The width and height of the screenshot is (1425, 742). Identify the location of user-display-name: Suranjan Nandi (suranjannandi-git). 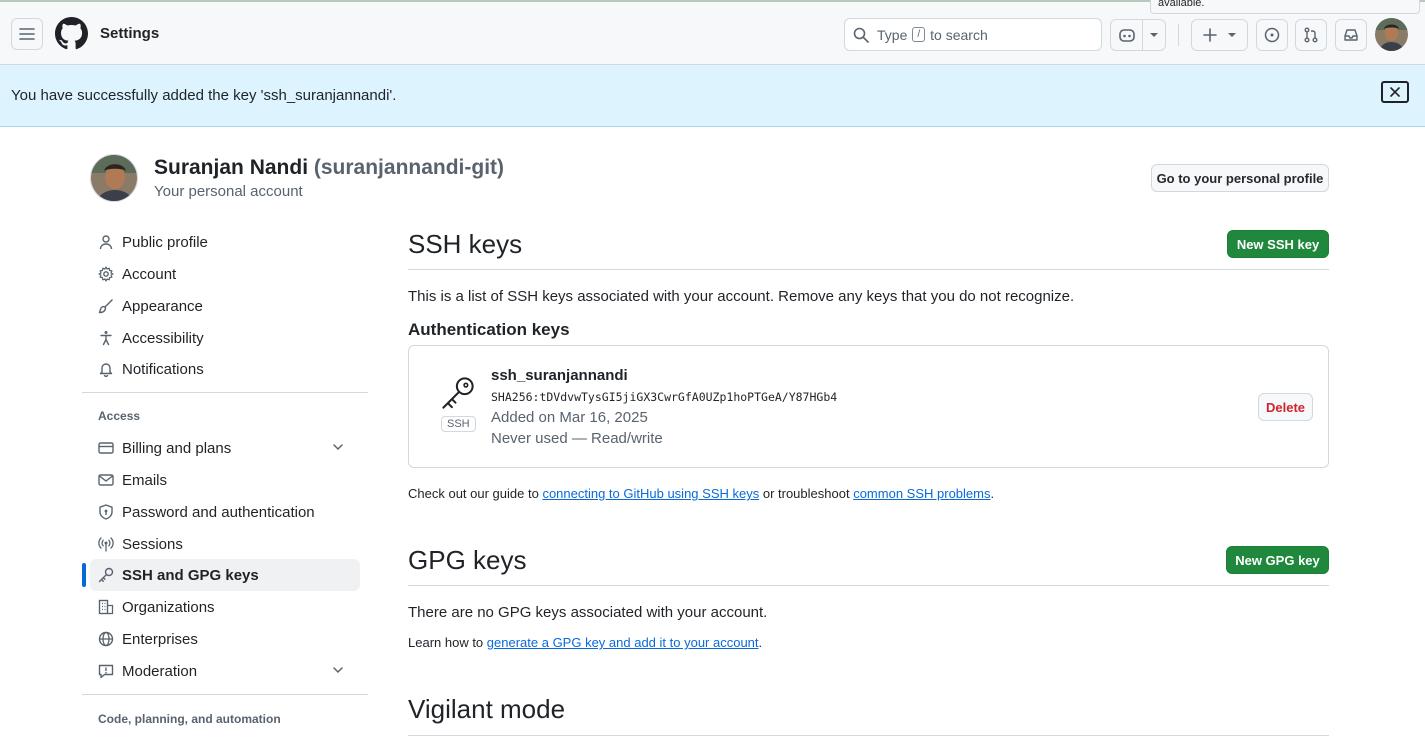
(329, 168).